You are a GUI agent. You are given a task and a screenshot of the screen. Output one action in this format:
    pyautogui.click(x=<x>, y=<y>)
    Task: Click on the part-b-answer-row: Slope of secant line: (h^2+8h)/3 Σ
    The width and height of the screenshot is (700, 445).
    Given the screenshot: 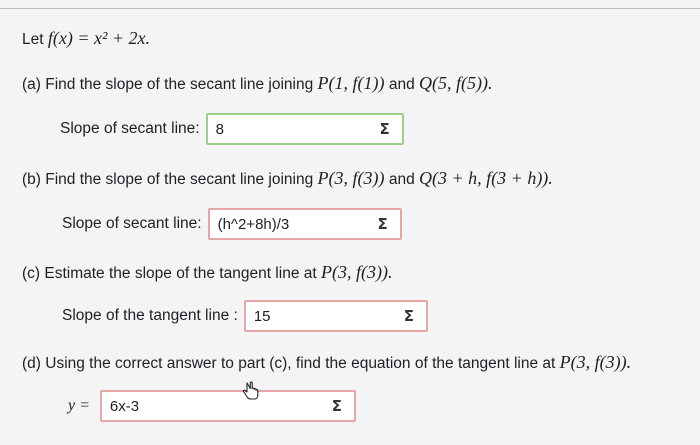 What is the action you would take?
    pyautogui.click(x=232, y=224)
    